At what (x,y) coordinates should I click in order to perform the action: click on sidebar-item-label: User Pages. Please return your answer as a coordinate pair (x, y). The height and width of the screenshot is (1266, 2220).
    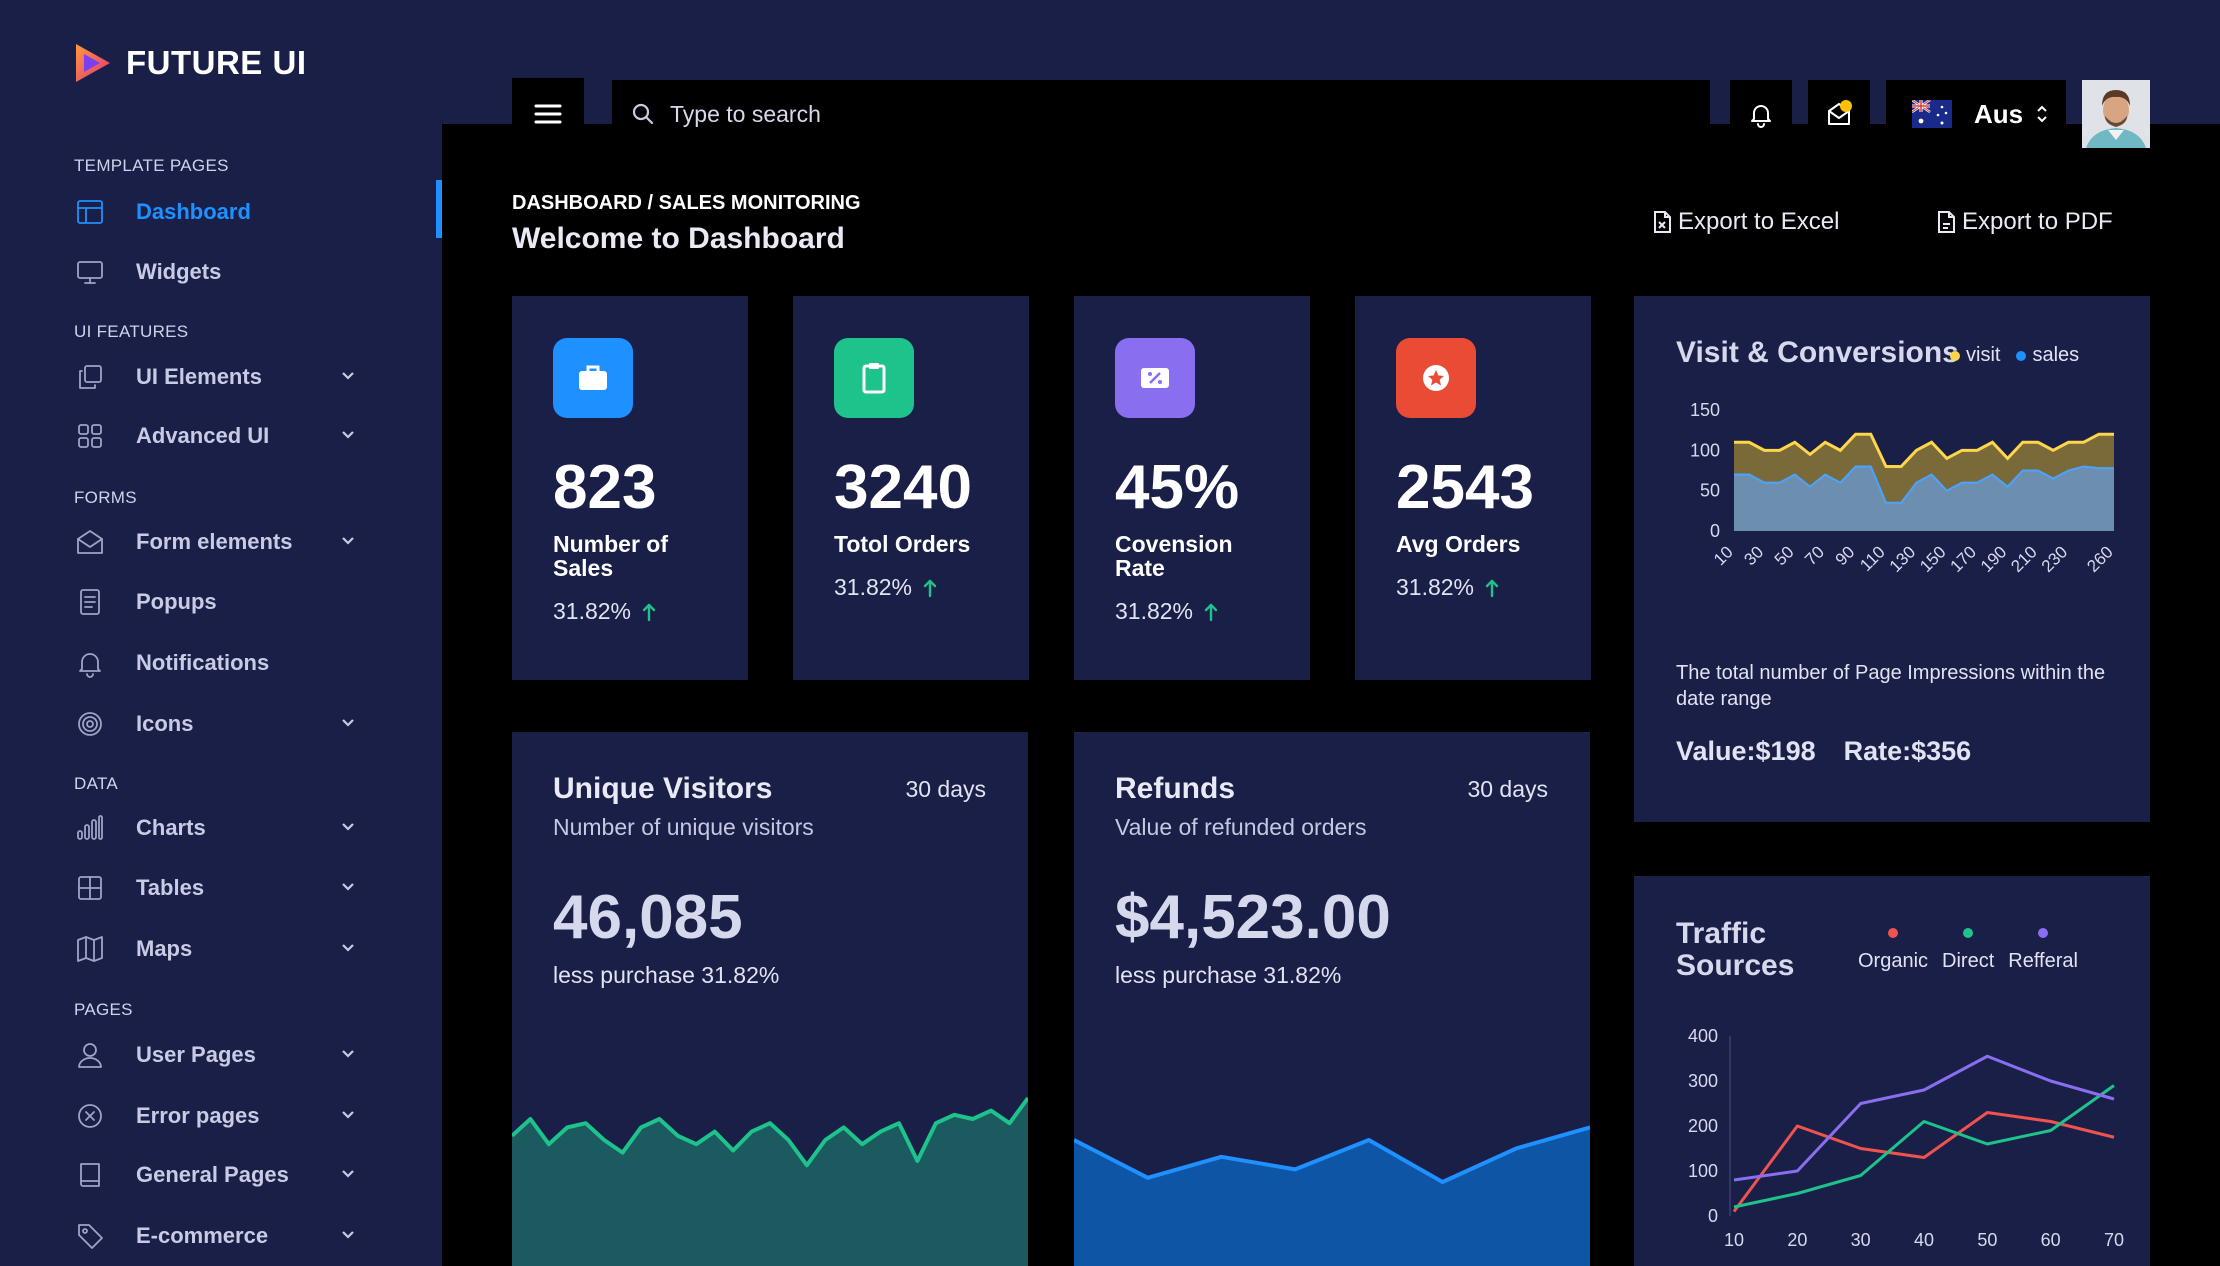
    Looking at the image, I should click on (196, 1054).